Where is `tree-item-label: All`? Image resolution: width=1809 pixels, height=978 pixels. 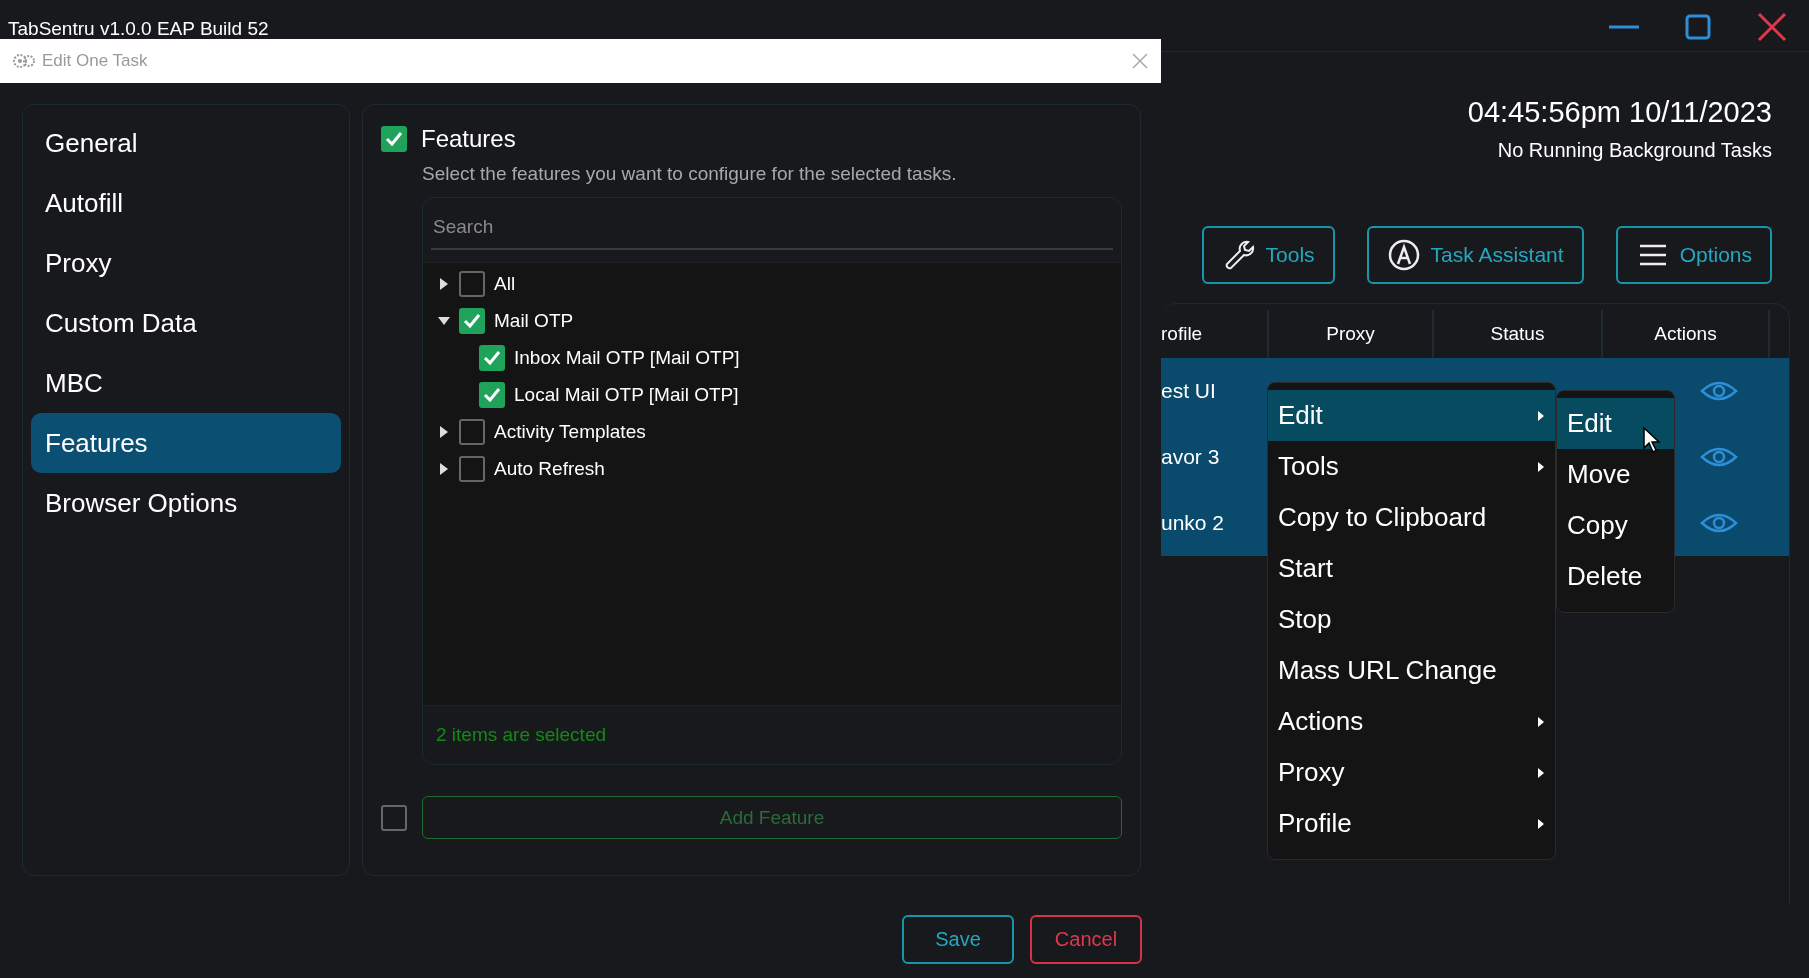 tree-item-label: All is located at coordinates (505, 283).